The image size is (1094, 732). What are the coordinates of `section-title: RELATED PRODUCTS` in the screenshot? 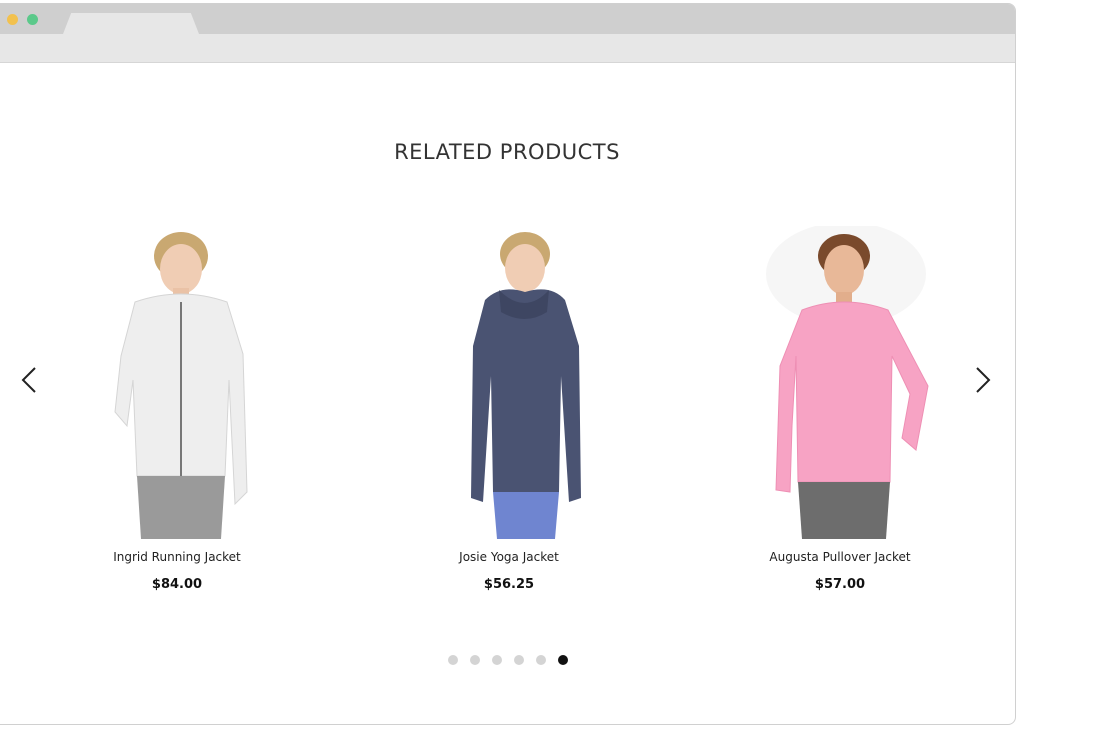 It's located at (507, 152).